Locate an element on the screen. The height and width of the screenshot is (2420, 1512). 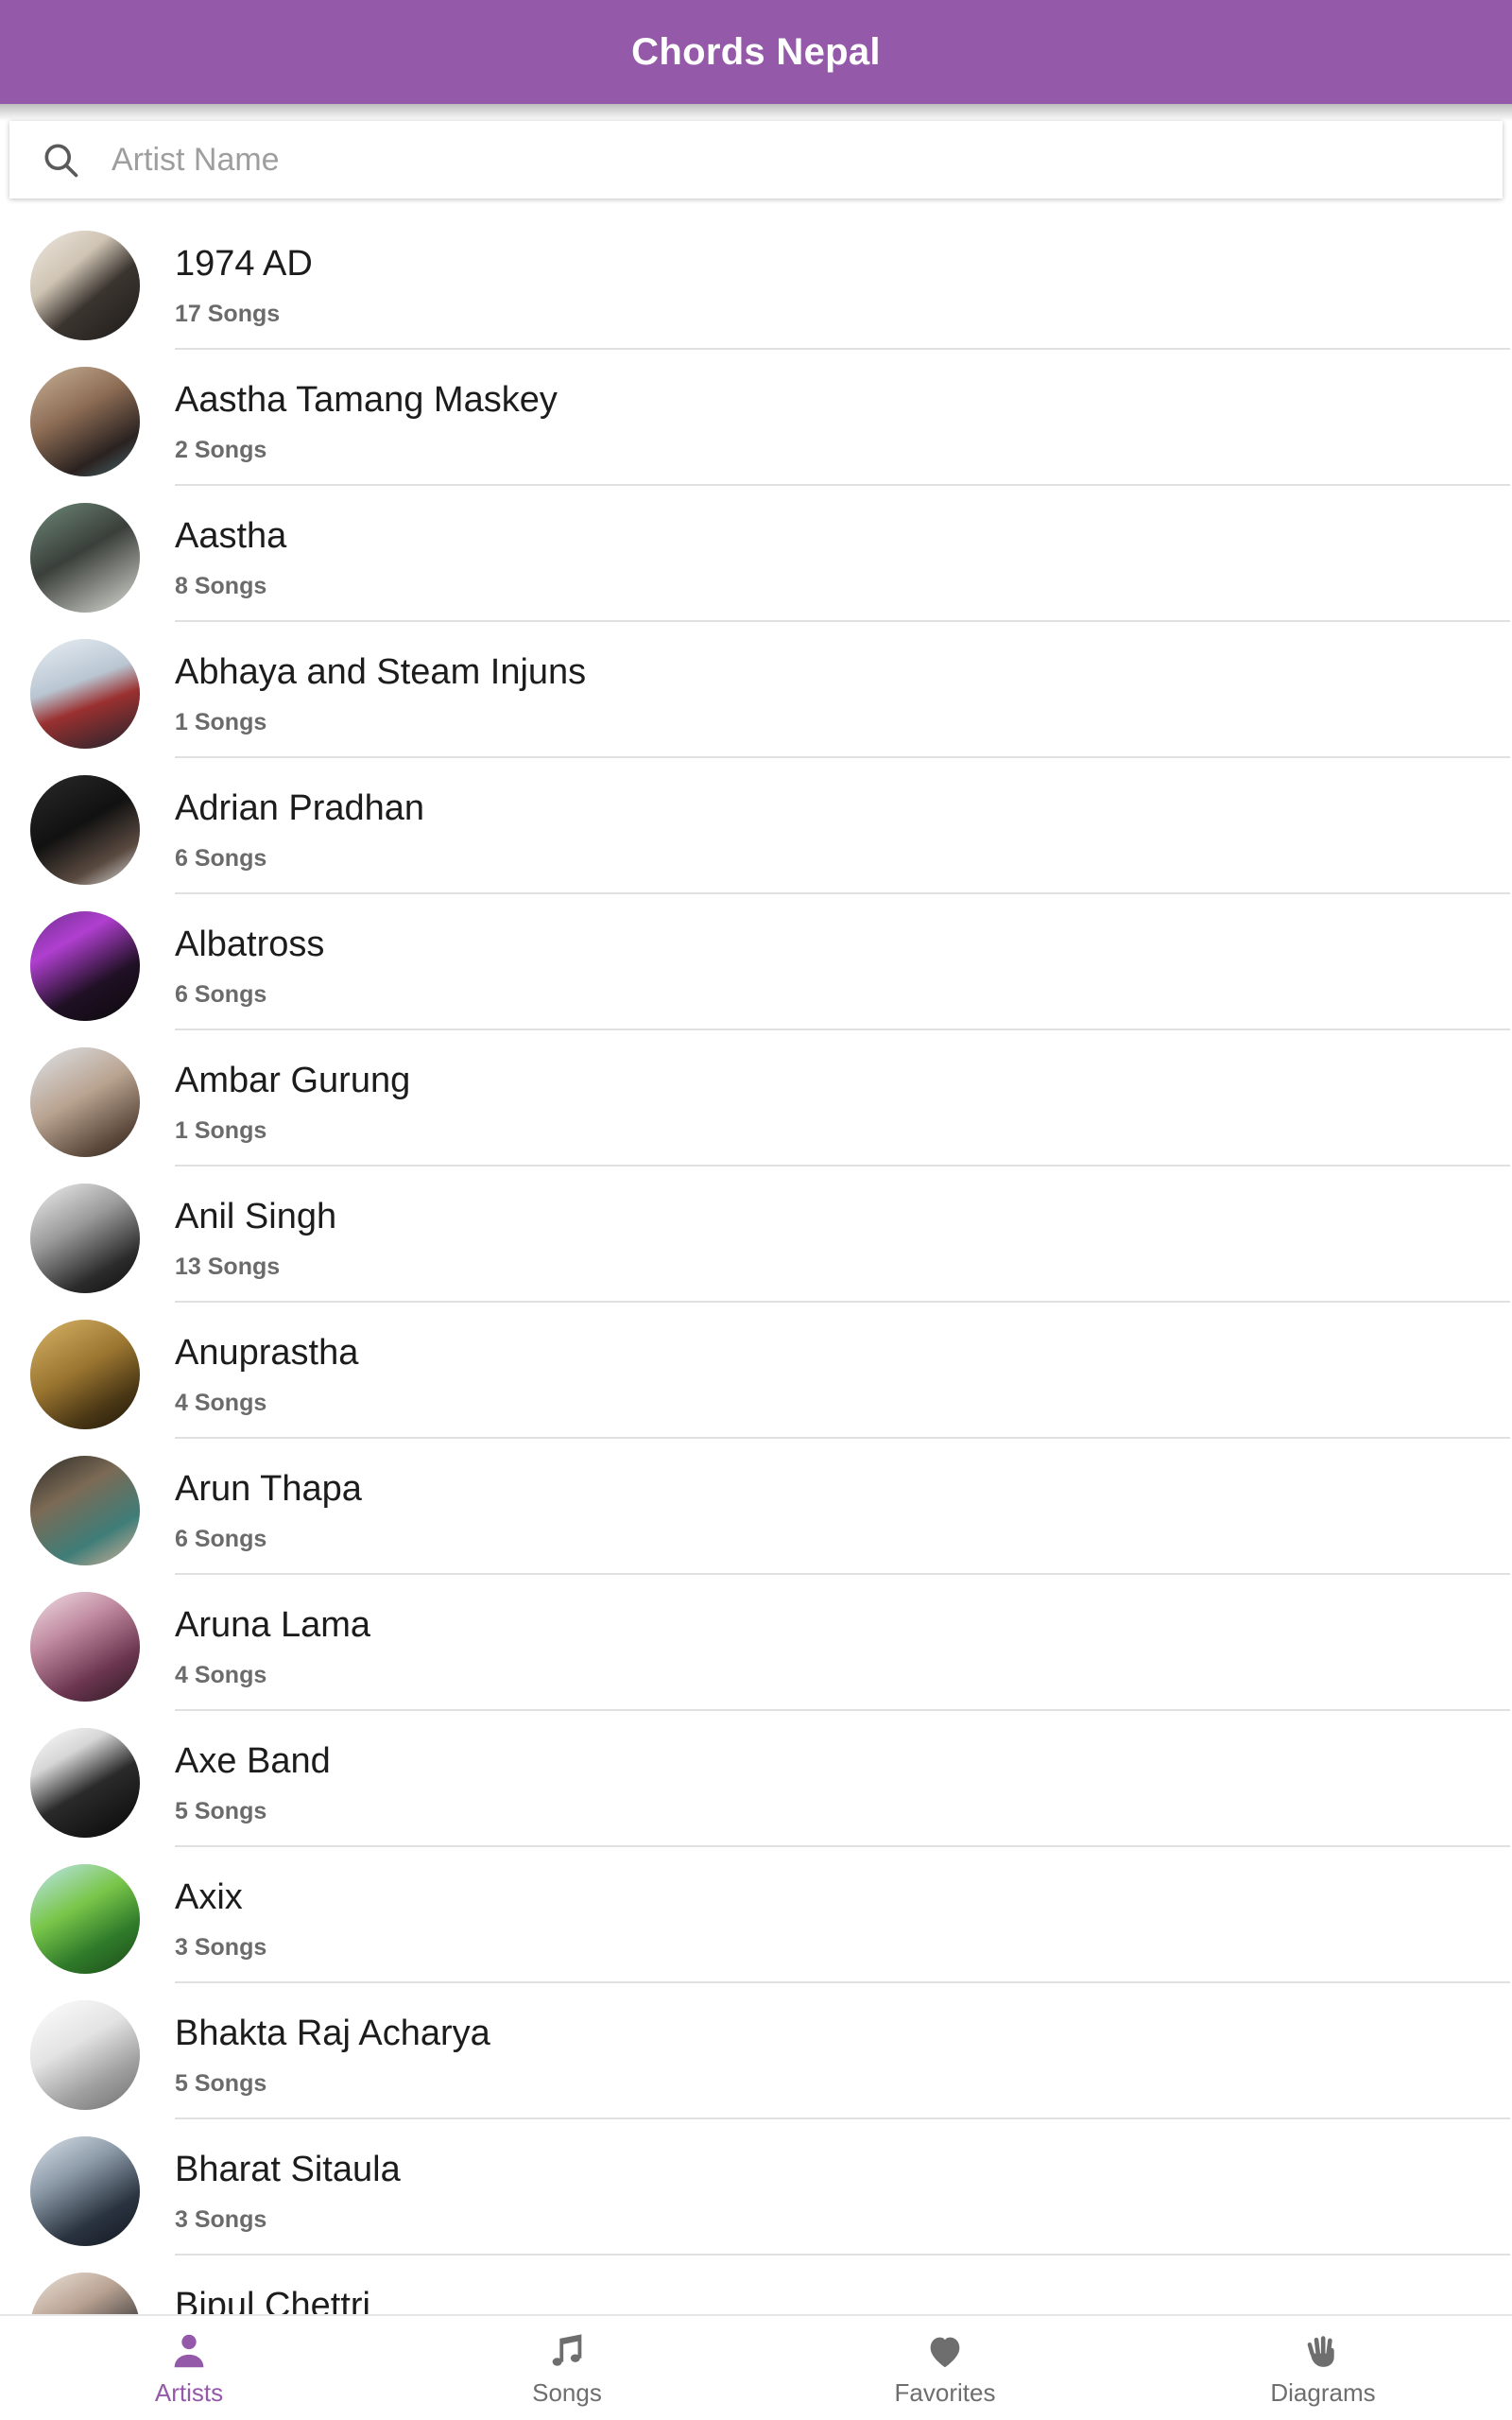
search-icon is located at coordinates (60, 160).